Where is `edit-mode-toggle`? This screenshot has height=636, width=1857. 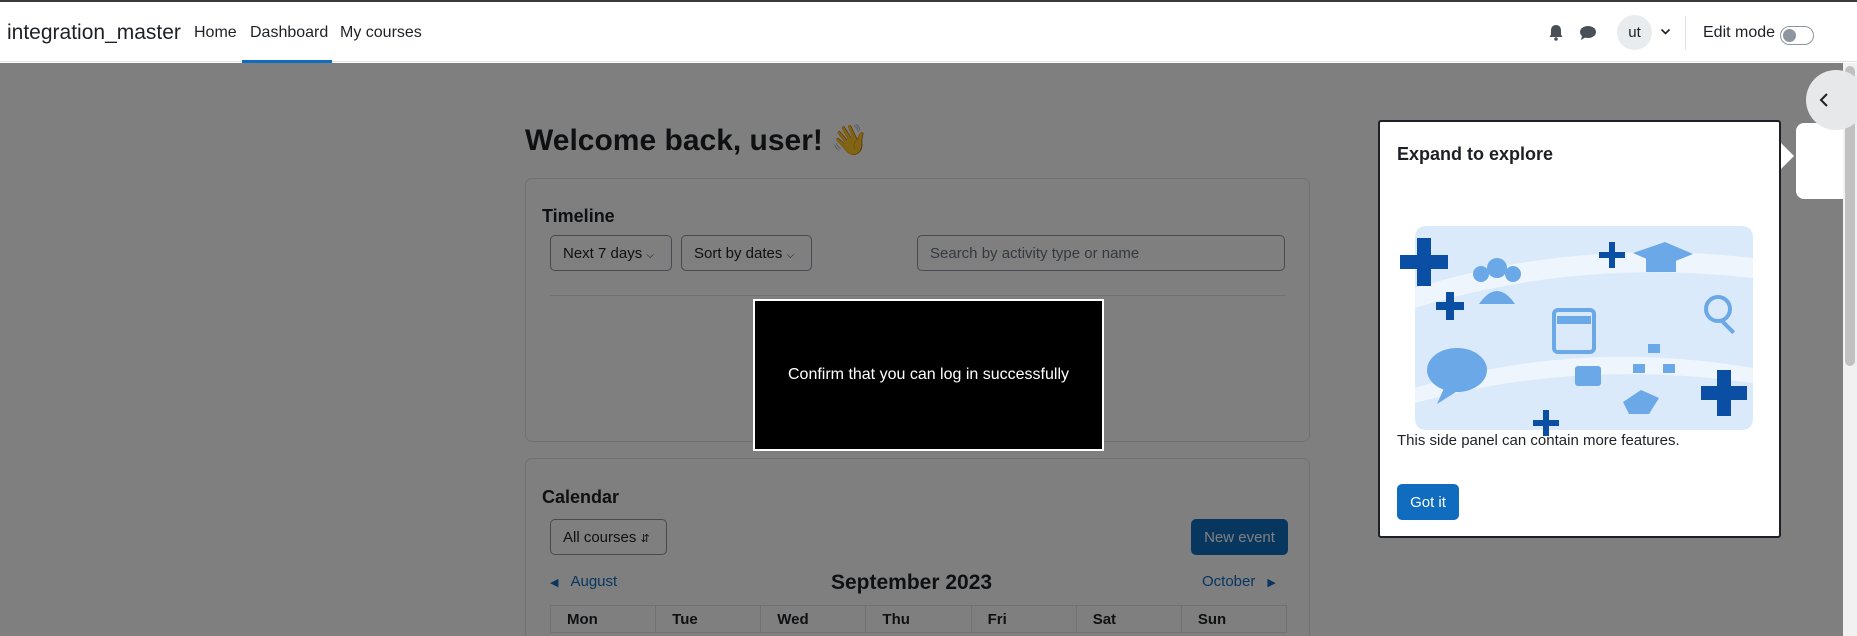 edit-mode-toggle is located at coordinates (1797, 35).